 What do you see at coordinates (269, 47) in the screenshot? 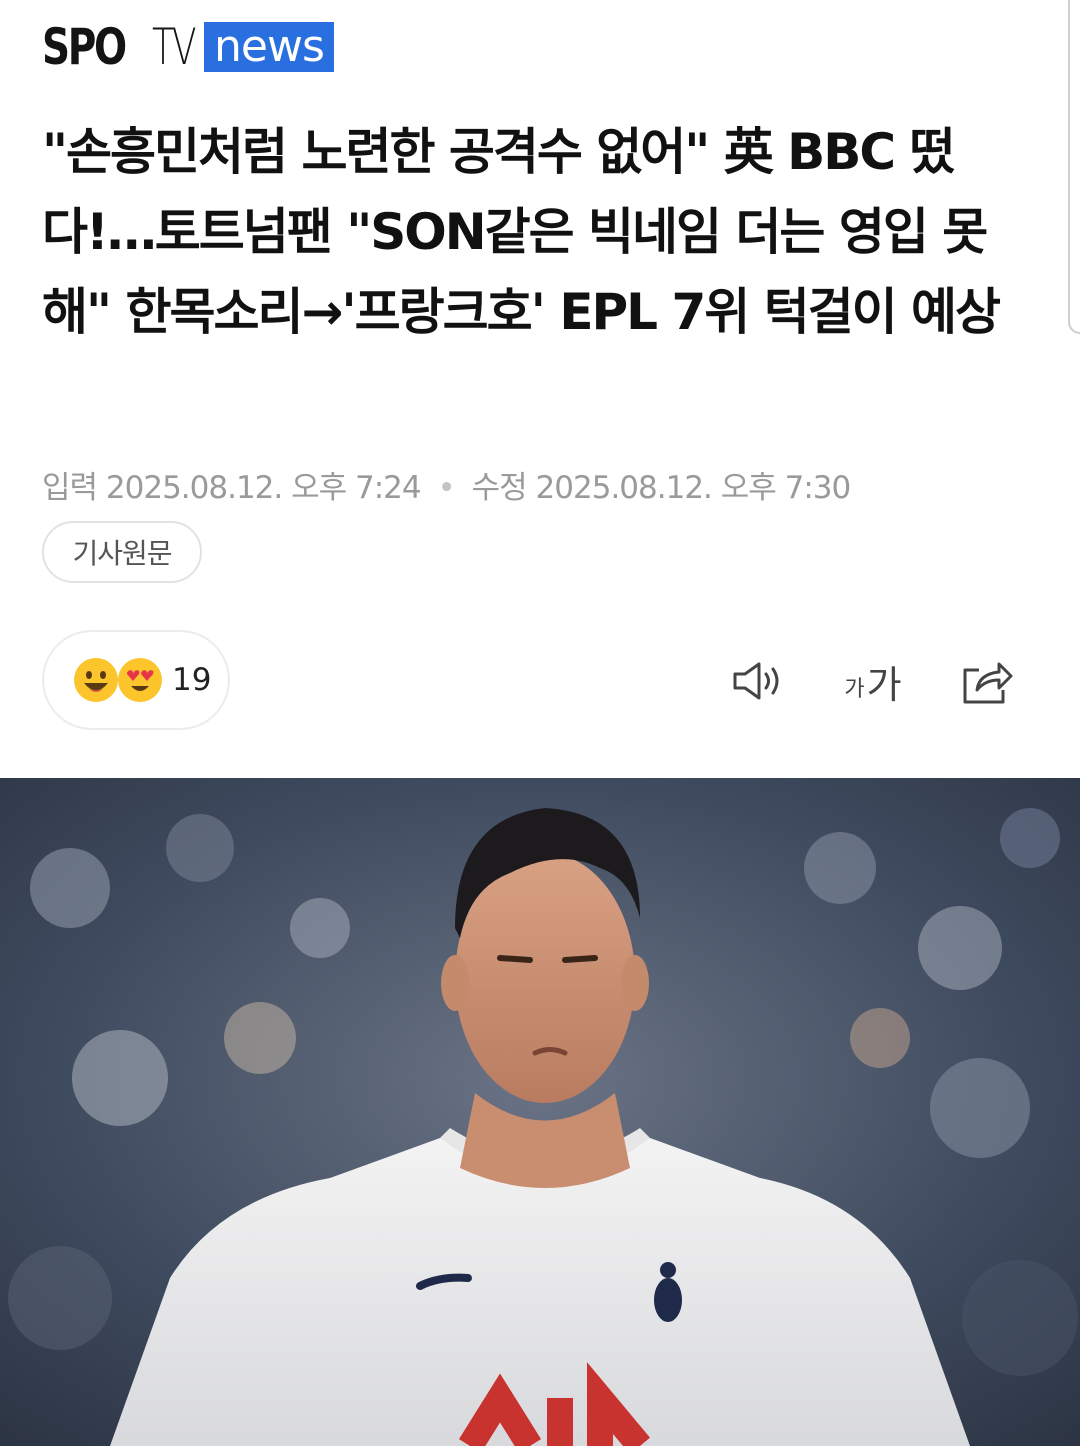
I see `logo-news-badge: news` at bounding box center [269, 47].